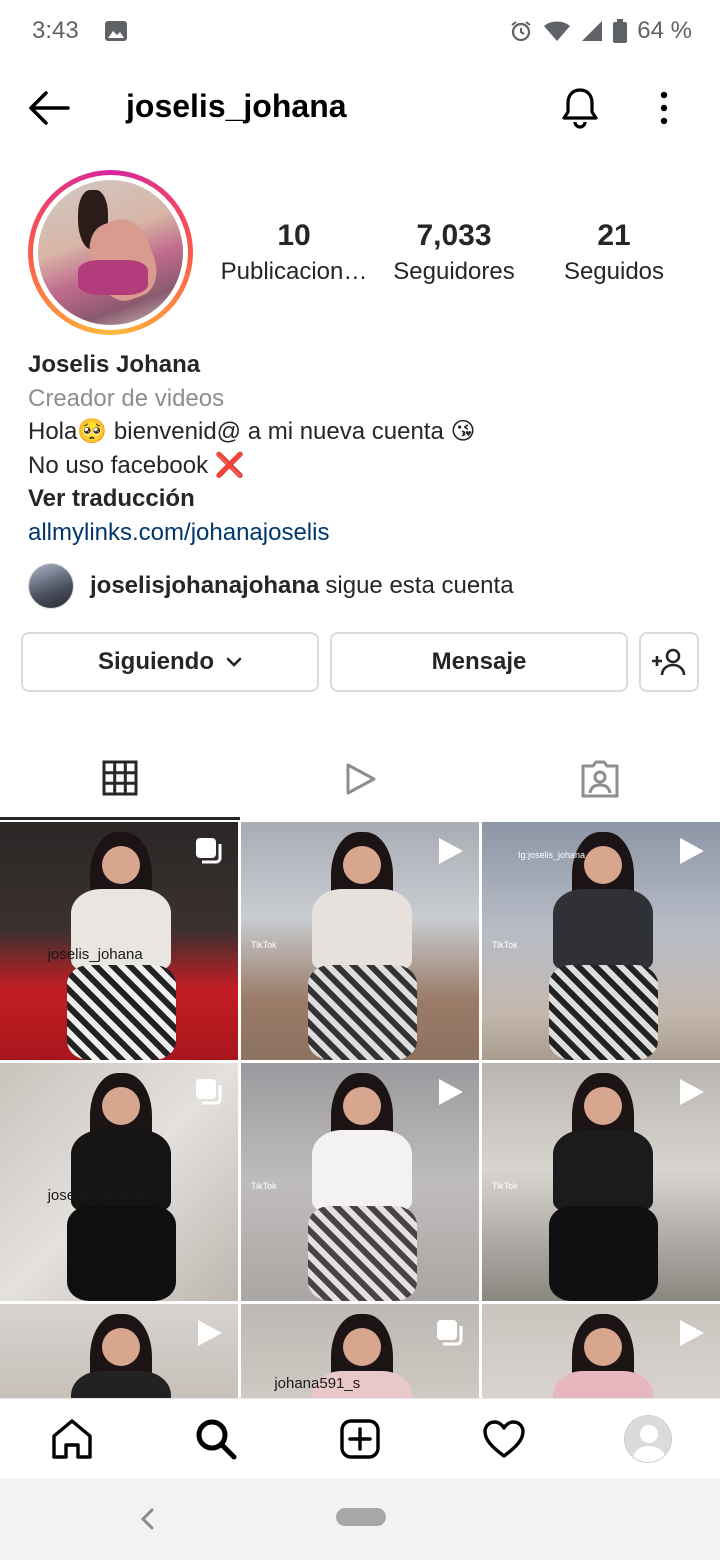 The image size is (720, 1560). What do you see at coordinates (115, 31) in the screenshot?
I see `image-icon` at bounding box center [115, 31].